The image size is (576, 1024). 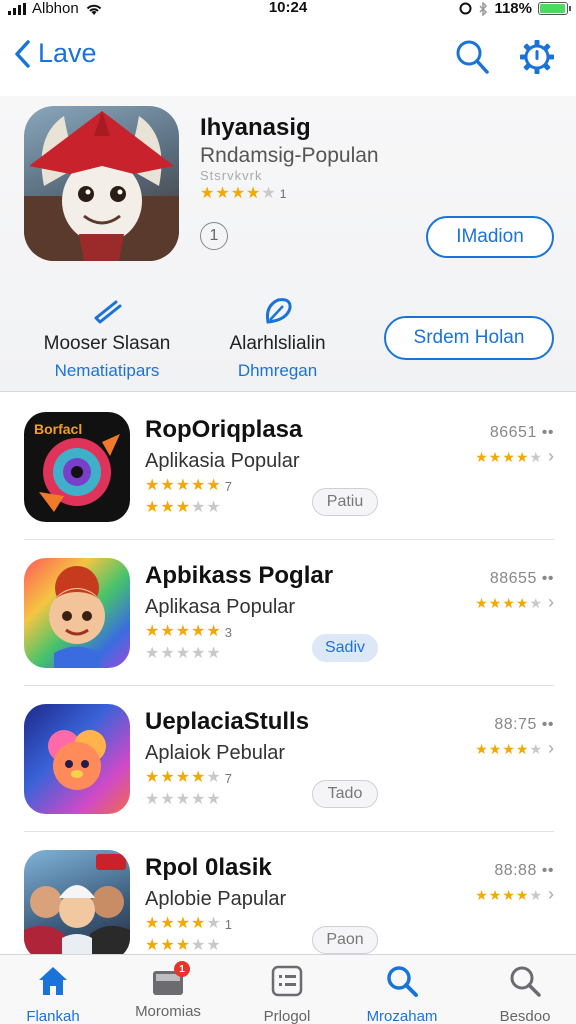 What do you see at coordinates (287, 981) in the screenshot?
I see `list-icon` at bounding box center [287, 981].